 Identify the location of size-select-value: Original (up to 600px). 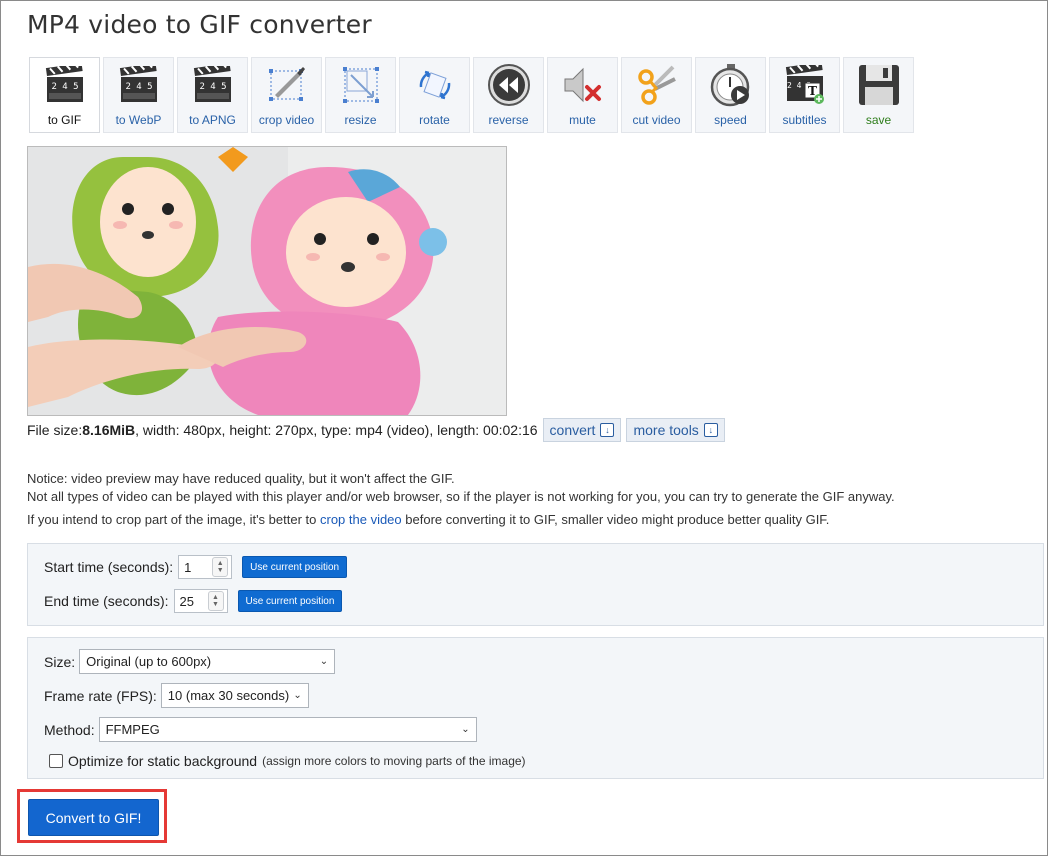
(149, 661).